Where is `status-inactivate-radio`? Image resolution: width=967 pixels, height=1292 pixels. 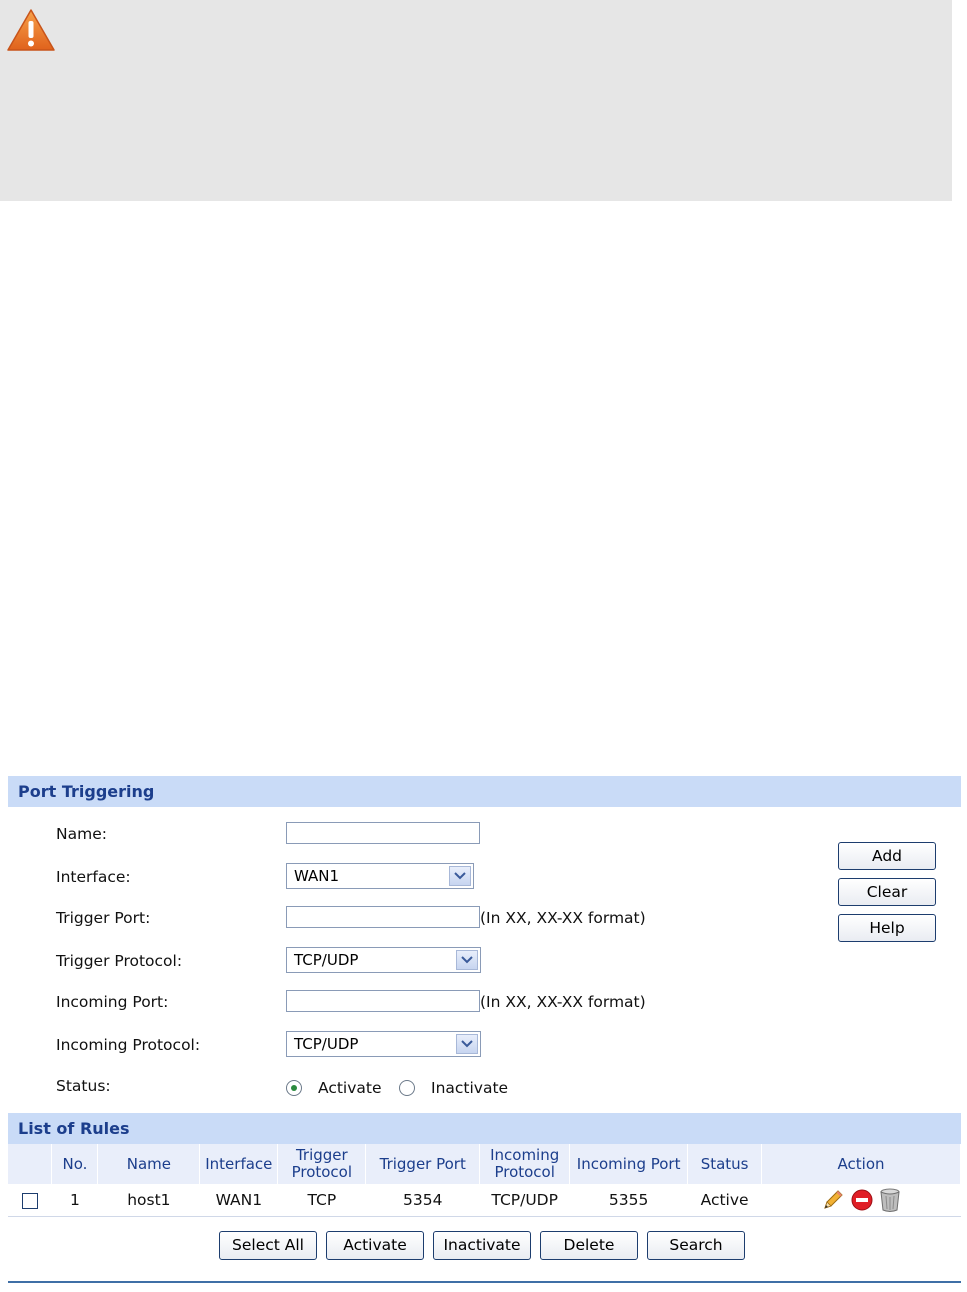 status-inactivate-radio is located at coordinates (407, 1088).